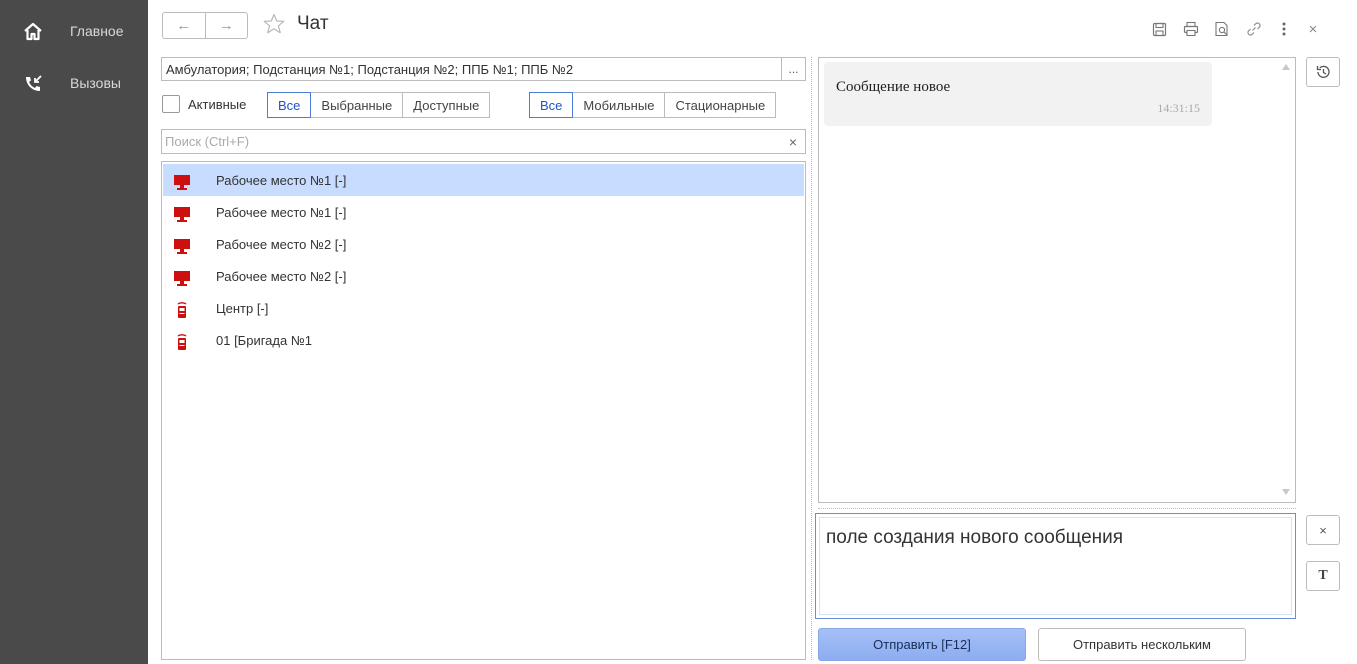  Describe the element at coordinates (1323, 576) in the screenshot. I see `format-text-button: T` at that location.